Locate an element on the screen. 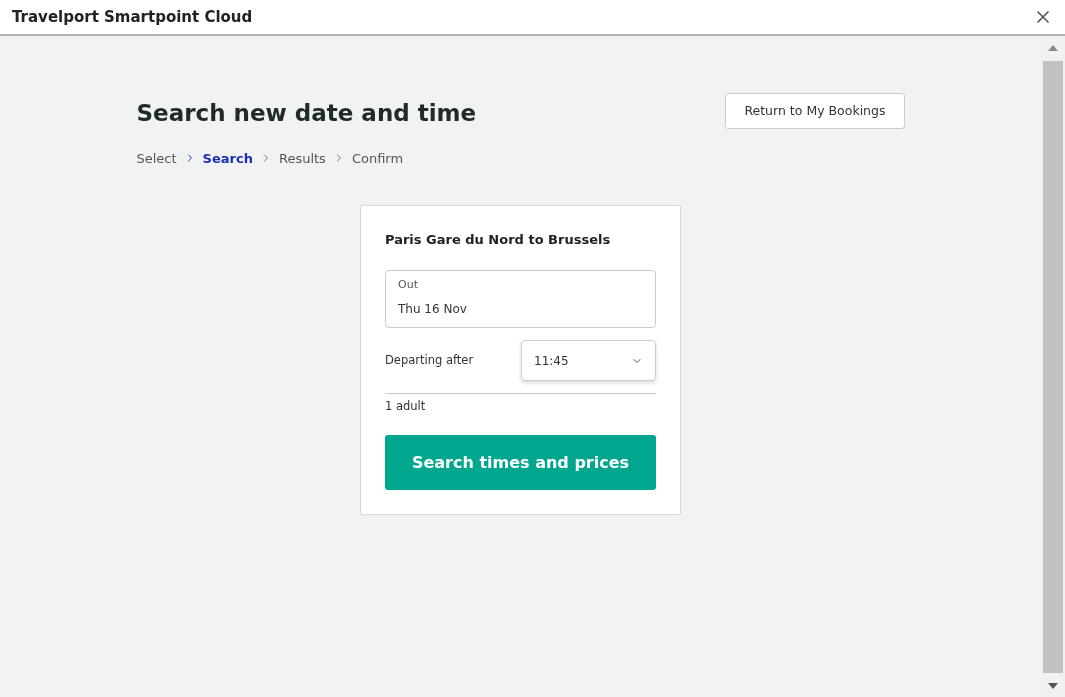 This screenshot has width=1065, height=697. scroll-up-icon is located at coordinates (1053, 48).